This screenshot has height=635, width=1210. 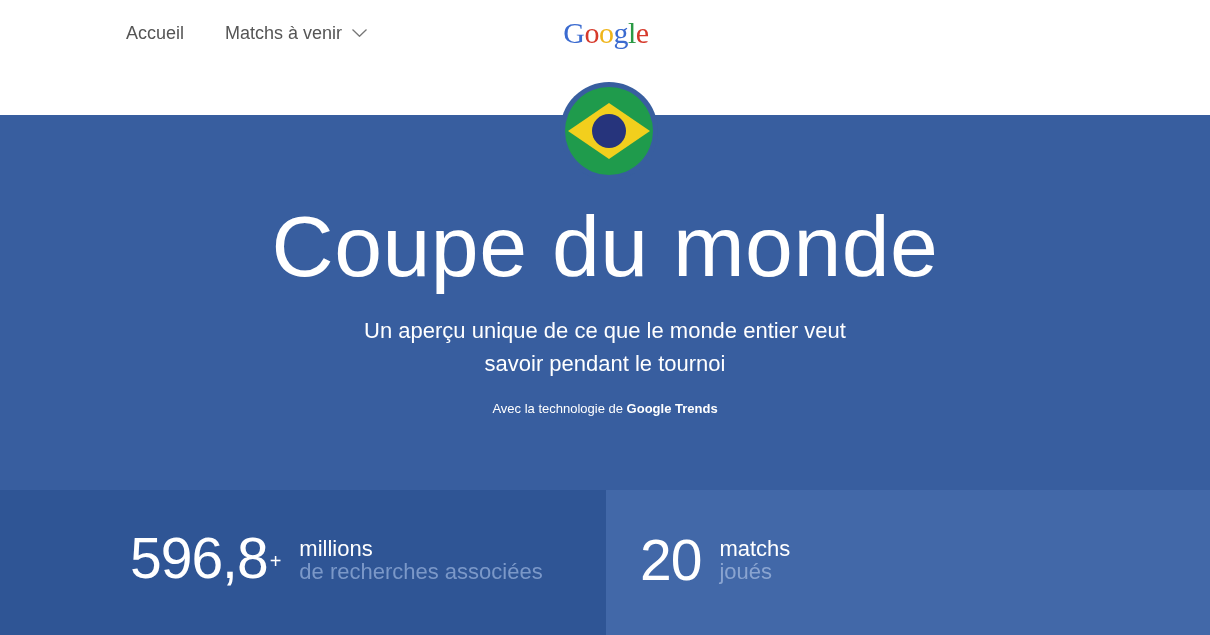 What do you see at coordinates (155, 33) in the screenshot?
I see `nav-link: Accueil` at bounding box center [155, 33].